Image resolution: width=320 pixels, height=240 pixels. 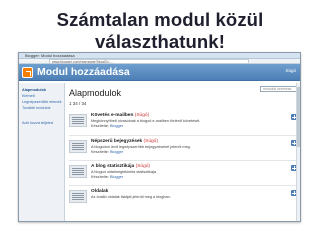 What do you see at coordinates (290, 70) in the screenshot?
I see `help-link: Súgó` at bounding box center [290, 70].